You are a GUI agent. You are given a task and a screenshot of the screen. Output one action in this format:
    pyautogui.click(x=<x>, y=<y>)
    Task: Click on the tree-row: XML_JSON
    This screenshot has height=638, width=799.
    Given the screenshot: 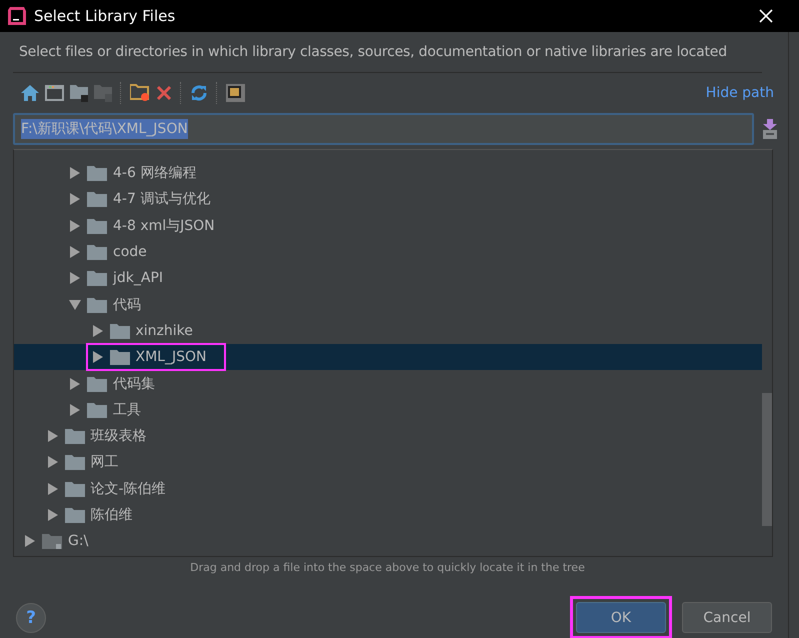 What is the action you would take?
    pyautogui.click(x=388, y=357)
    